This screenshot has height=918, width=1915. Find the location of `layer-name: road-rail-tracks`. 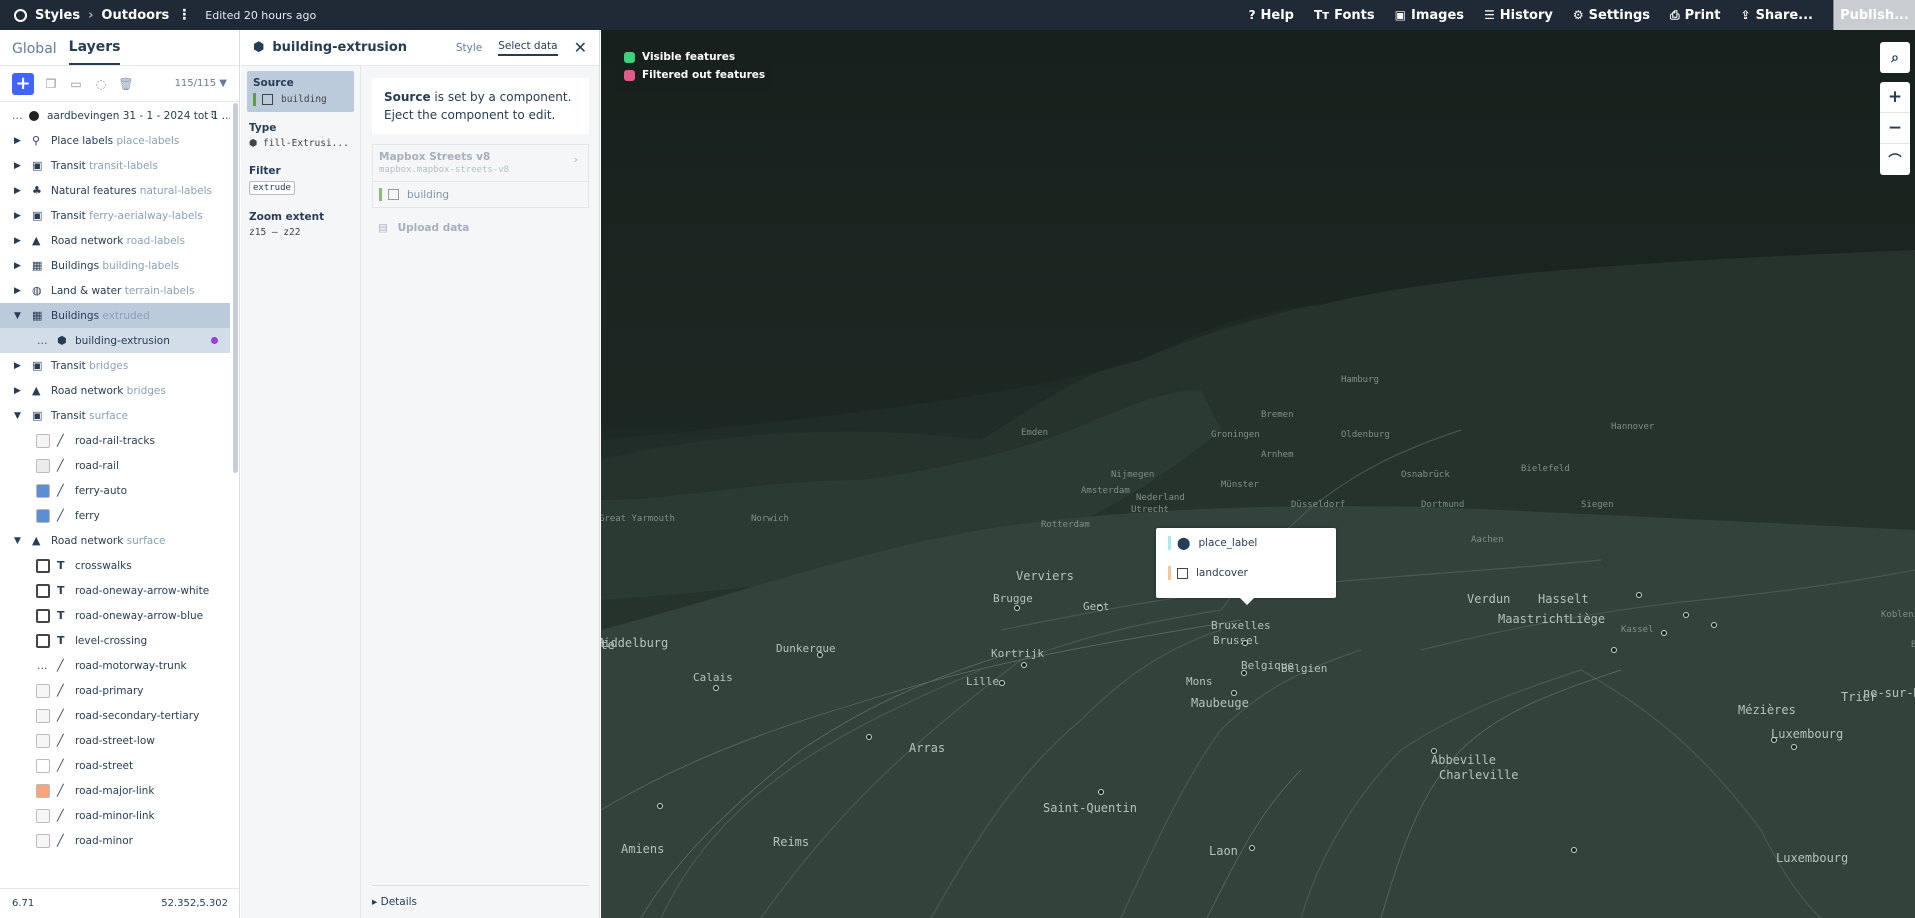

layer-name: road-rail-tracks is located at coordinates (115, 440).